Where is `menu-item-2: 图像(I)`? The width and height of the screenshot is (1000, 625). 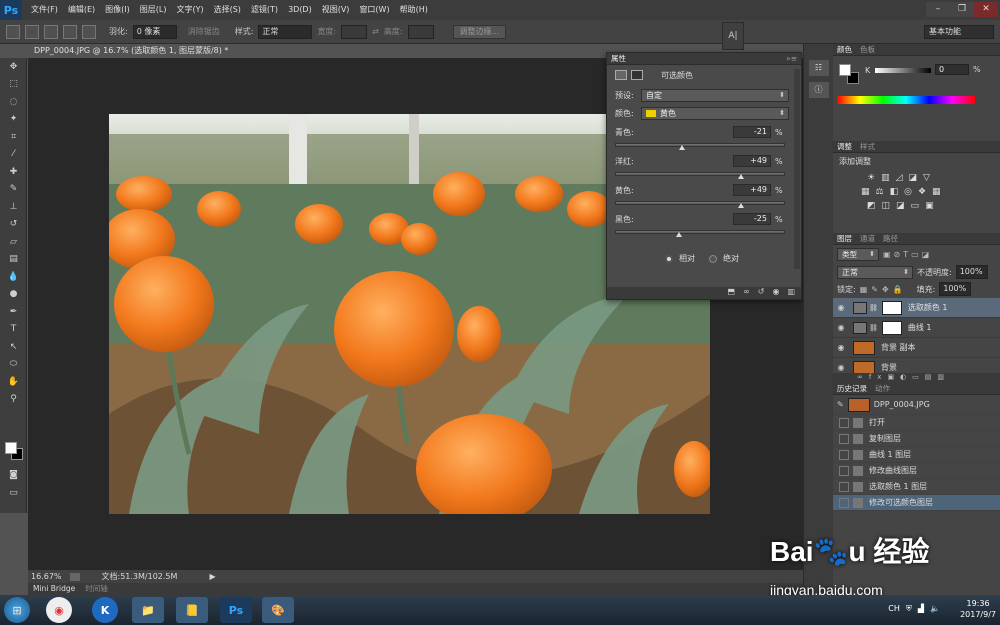
menu-item-2: 图像(I) is located at coordinates (117, 10).